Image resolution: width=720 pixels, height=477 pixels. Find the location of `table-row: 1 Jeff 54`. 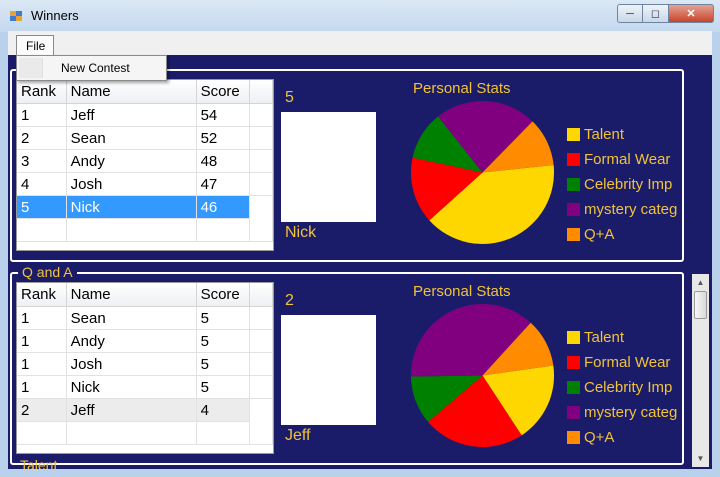

table-row: 1 Jeff 54 is located at coordinates (145, 115).